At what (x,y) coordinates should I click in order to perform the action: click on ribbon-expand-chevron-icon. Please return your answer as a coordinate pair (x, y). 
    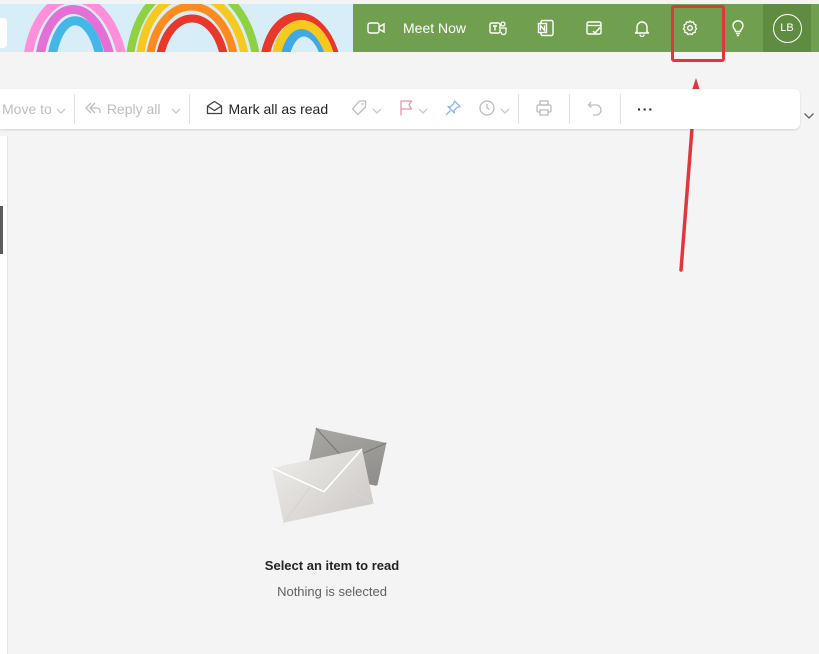
    Looking at the image, I should click on (809, 116).